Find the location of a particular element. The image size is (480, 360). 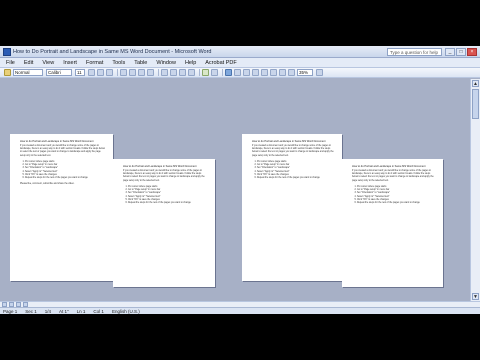

menu-help: Help is located at coordinates (190, 63).